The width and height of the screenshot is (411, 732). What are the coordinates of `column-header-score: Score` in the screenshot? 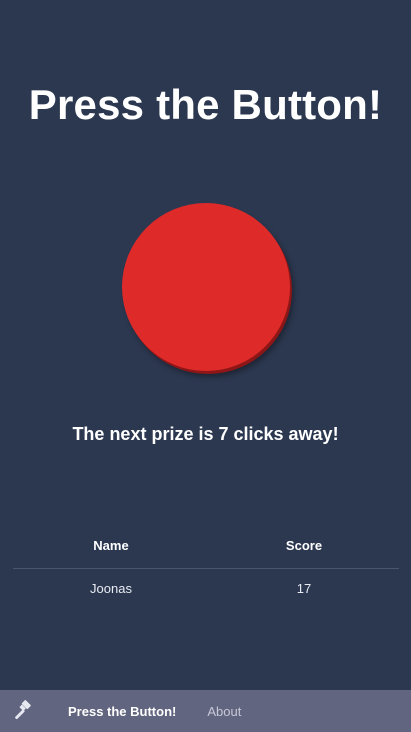 It's located at (304, 549).